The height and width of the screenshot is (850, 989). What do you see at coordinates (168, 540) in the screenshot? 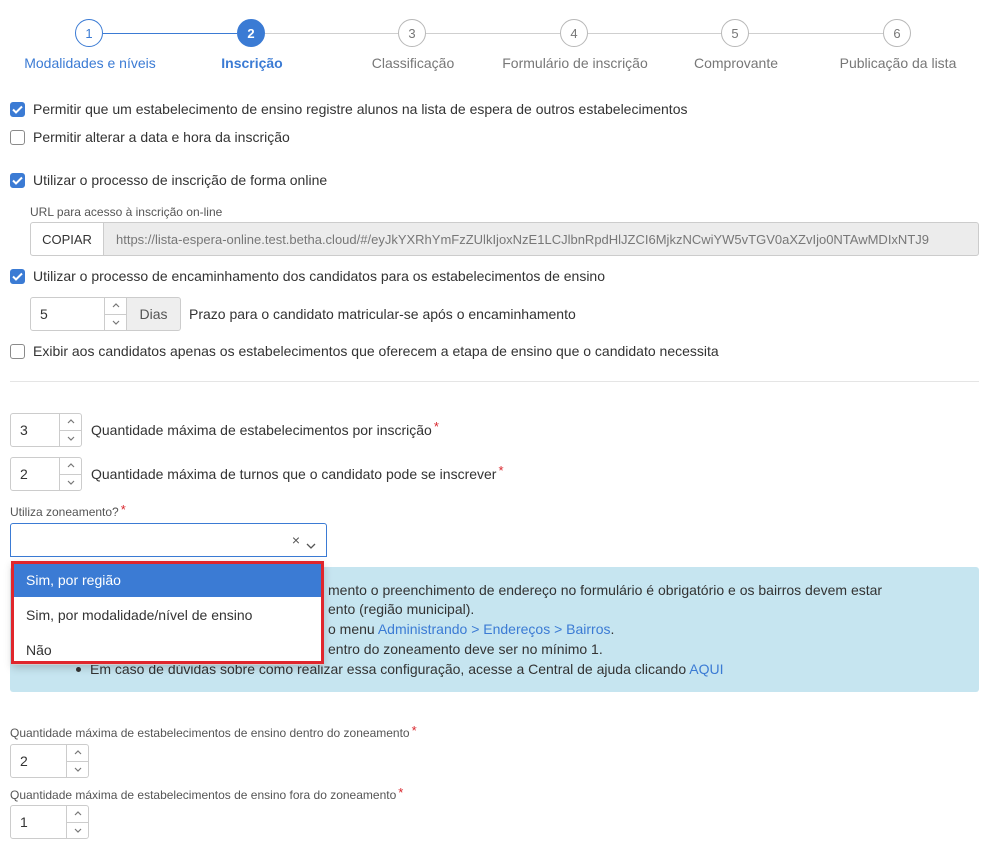
I see `zoning-select: ×` at bounding box center [168, 540].